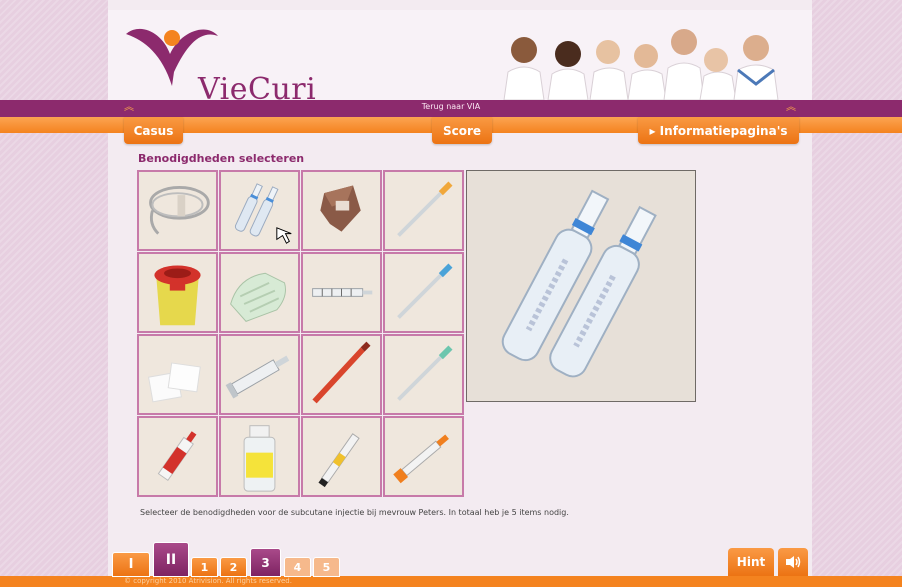 The width and height of the screenshot is (902, 587). I want to click on needle-green-icon, so click(425, 373).